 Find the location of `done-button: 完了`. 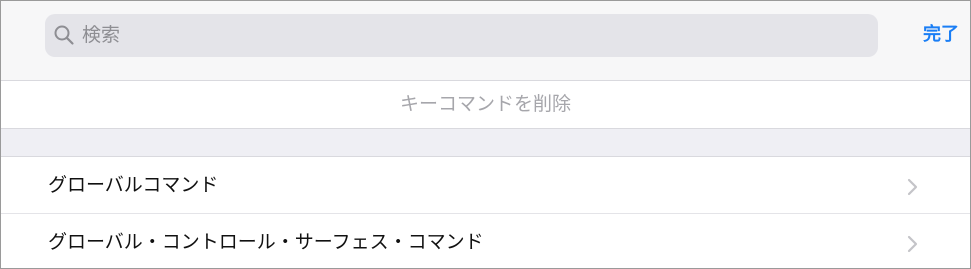

done-button: 完了 is located at coordinates (941, 35).